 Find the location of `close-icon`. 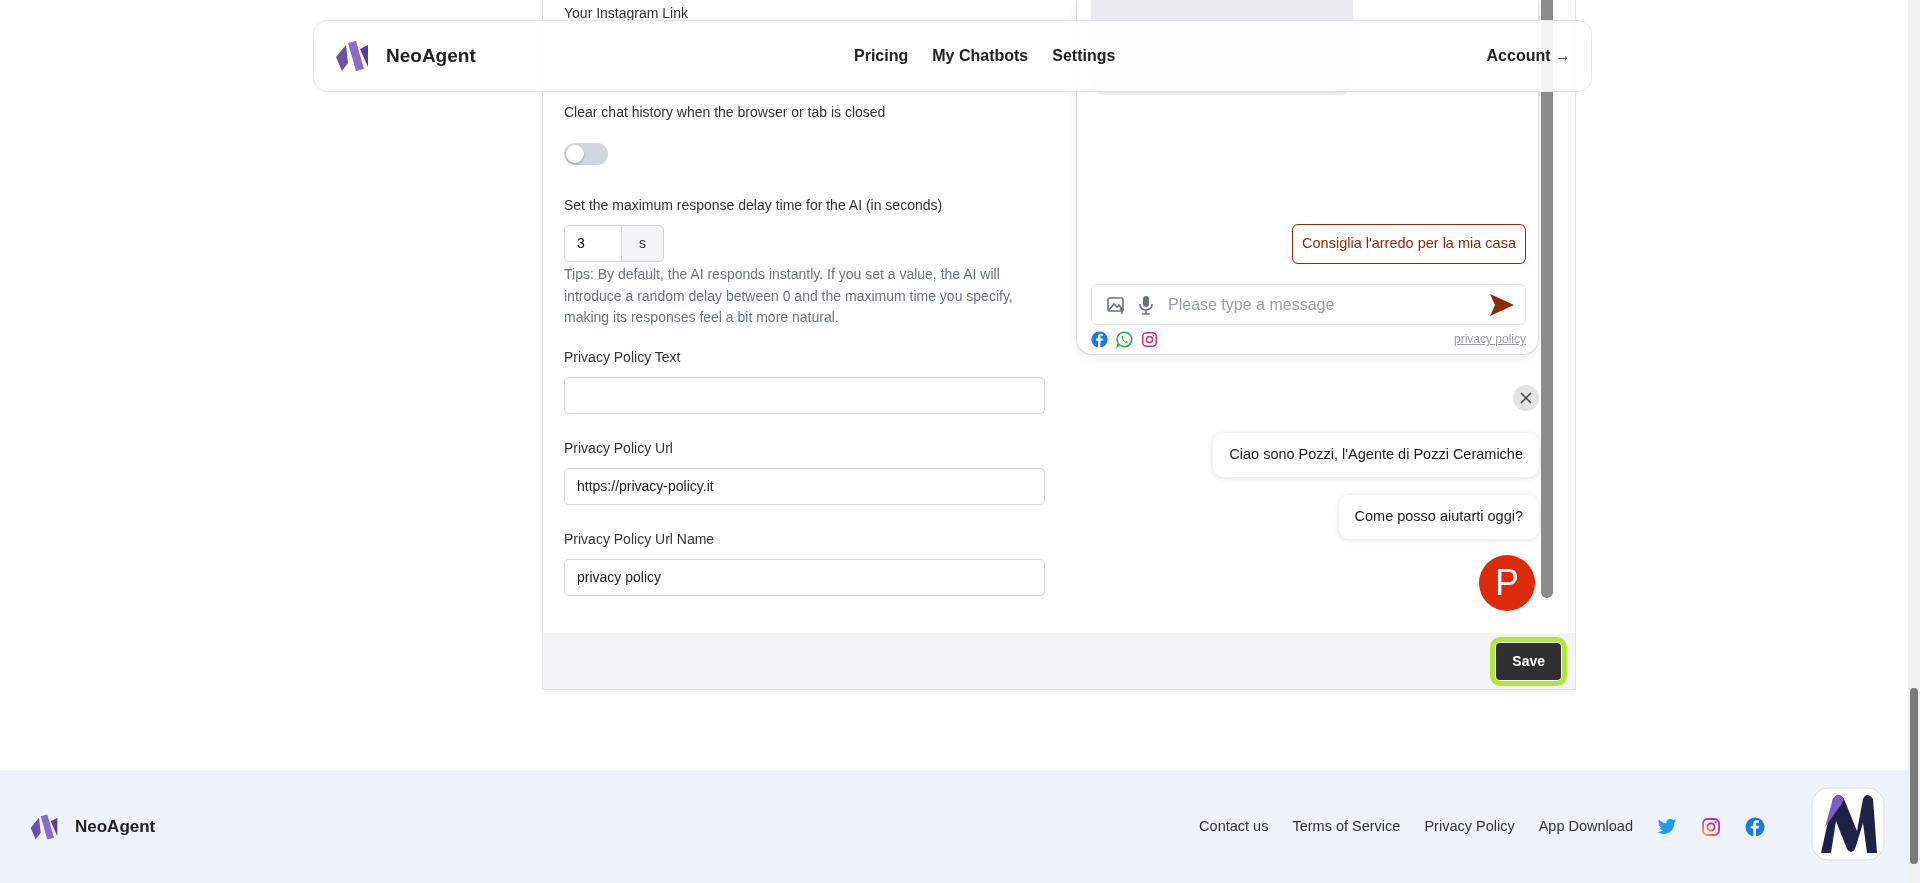

close-icon is located at coordinates (1526, 398).